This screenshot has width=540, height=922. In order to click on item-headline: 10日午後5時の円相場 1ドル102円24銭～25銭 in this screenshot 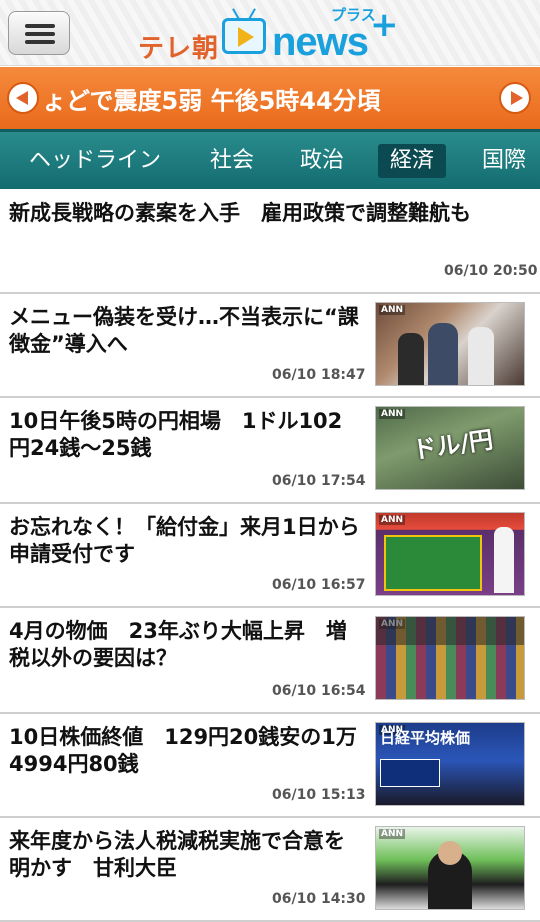, I will do `click(176, 434)`.